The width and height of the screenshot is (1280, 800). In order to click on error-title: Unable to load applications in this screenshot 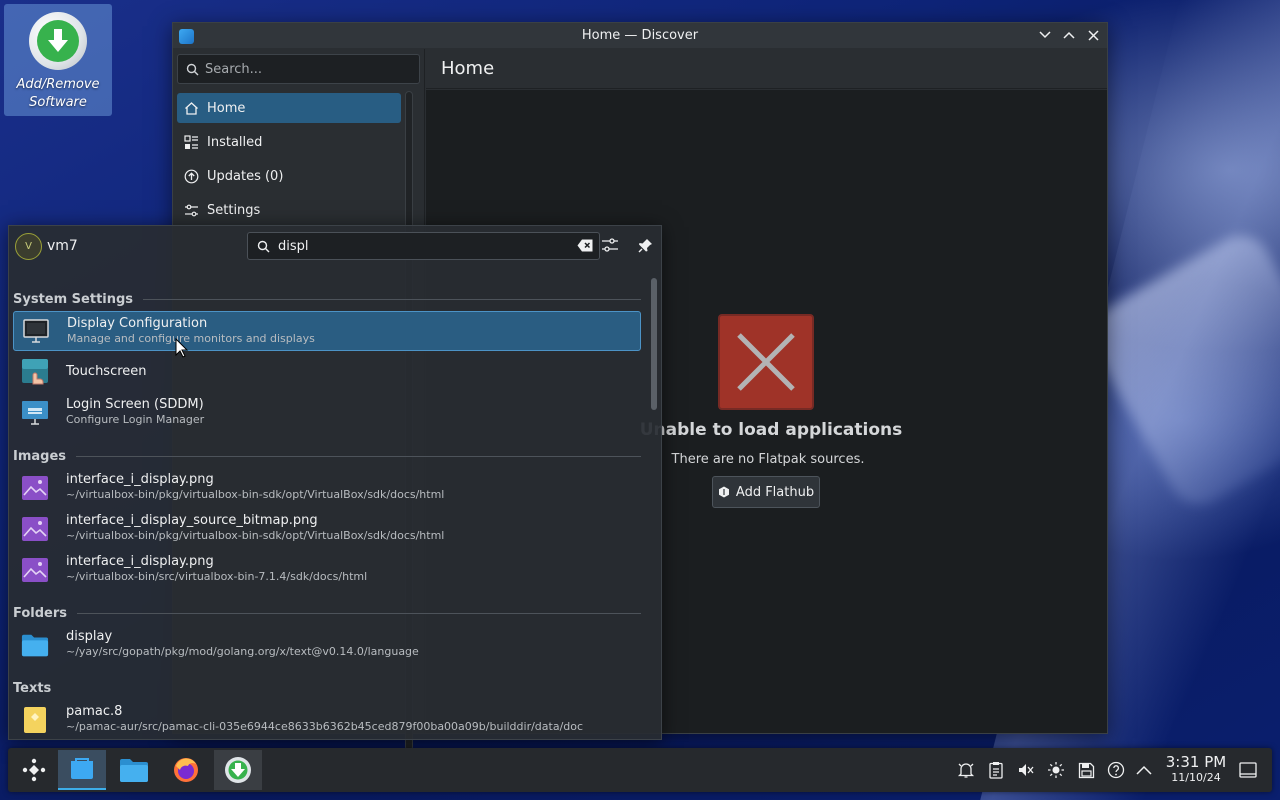, I will do `click(771, 430)`.